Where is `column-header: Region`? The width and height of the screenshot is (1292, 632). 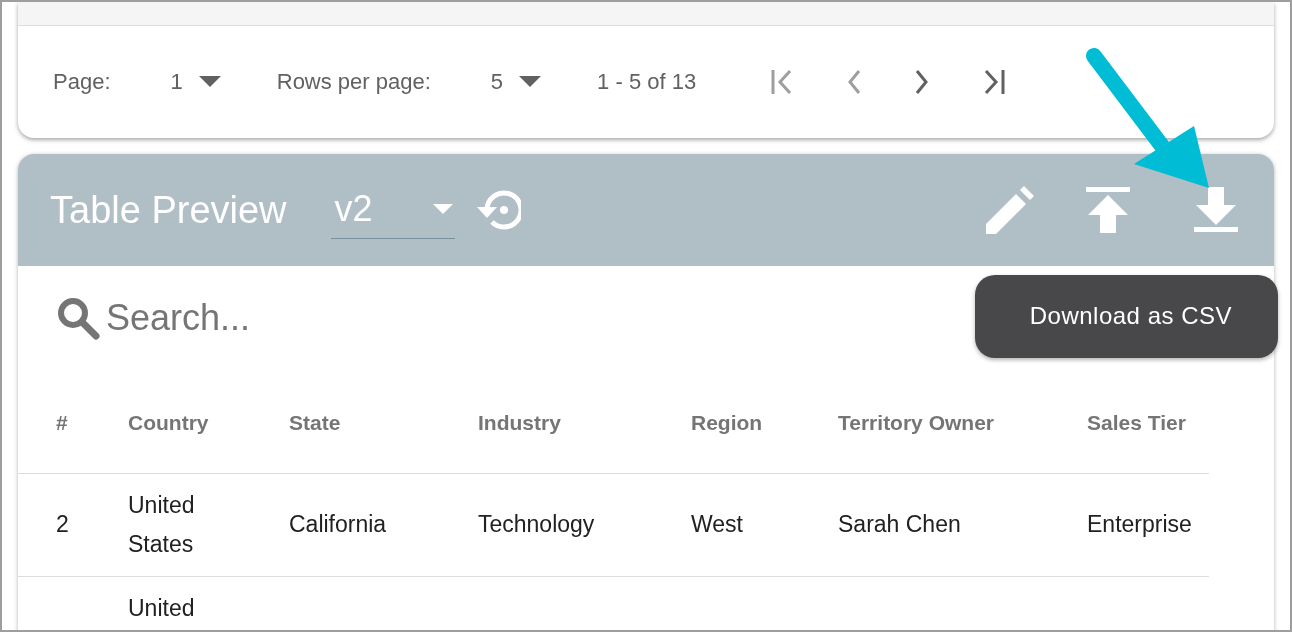 column-header: Region is located at coordinates (726, 423).